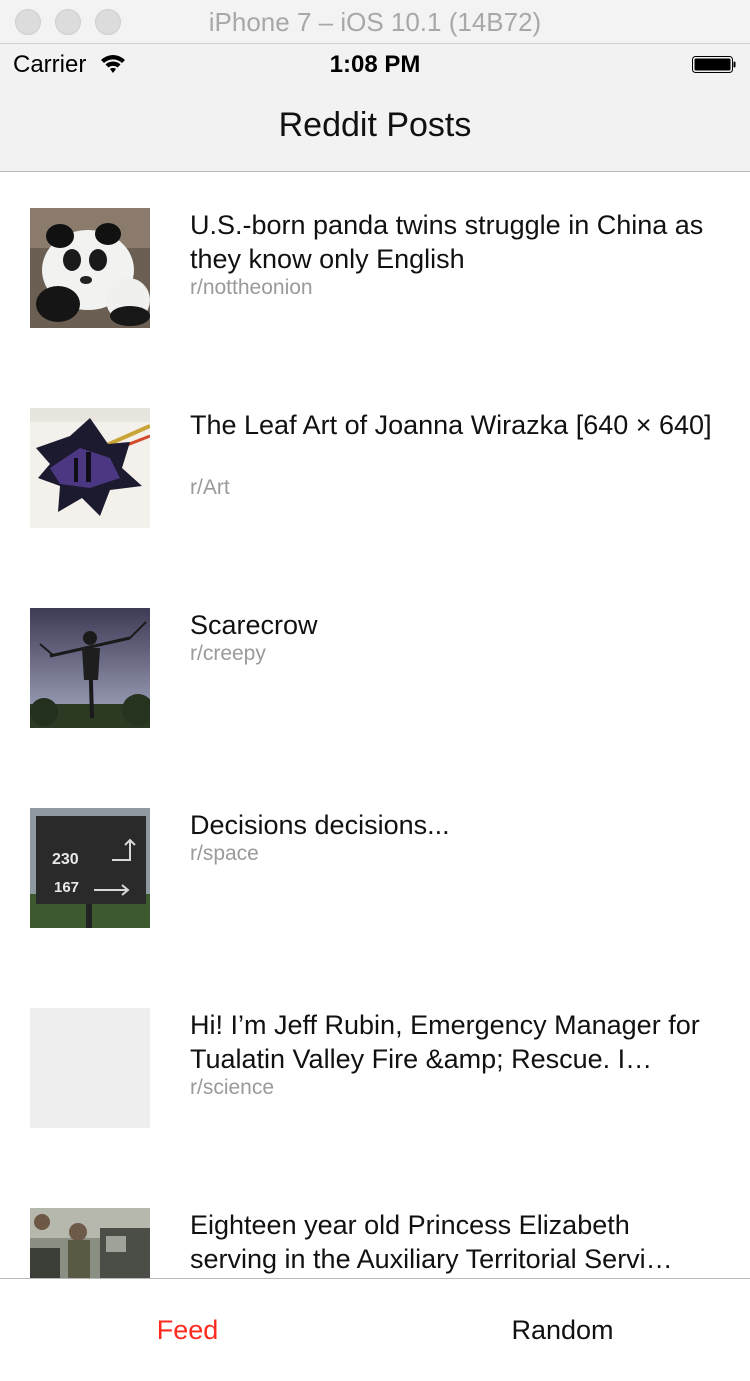 The width and height of the screenshot is (750, 1381). What do you see at coordinates (224, 853) in the screenshot?
I see `post-subreddit: r/space` at bounding box center [224, 853].